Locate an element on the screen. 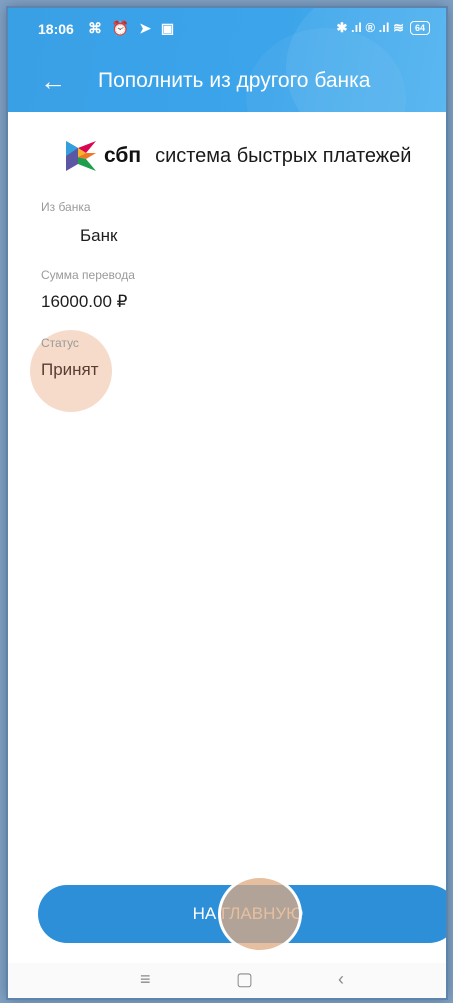 The height and width of the screenshot is (1003, 453). from-bank-label: Из банка is located at coordinates (66, 207).